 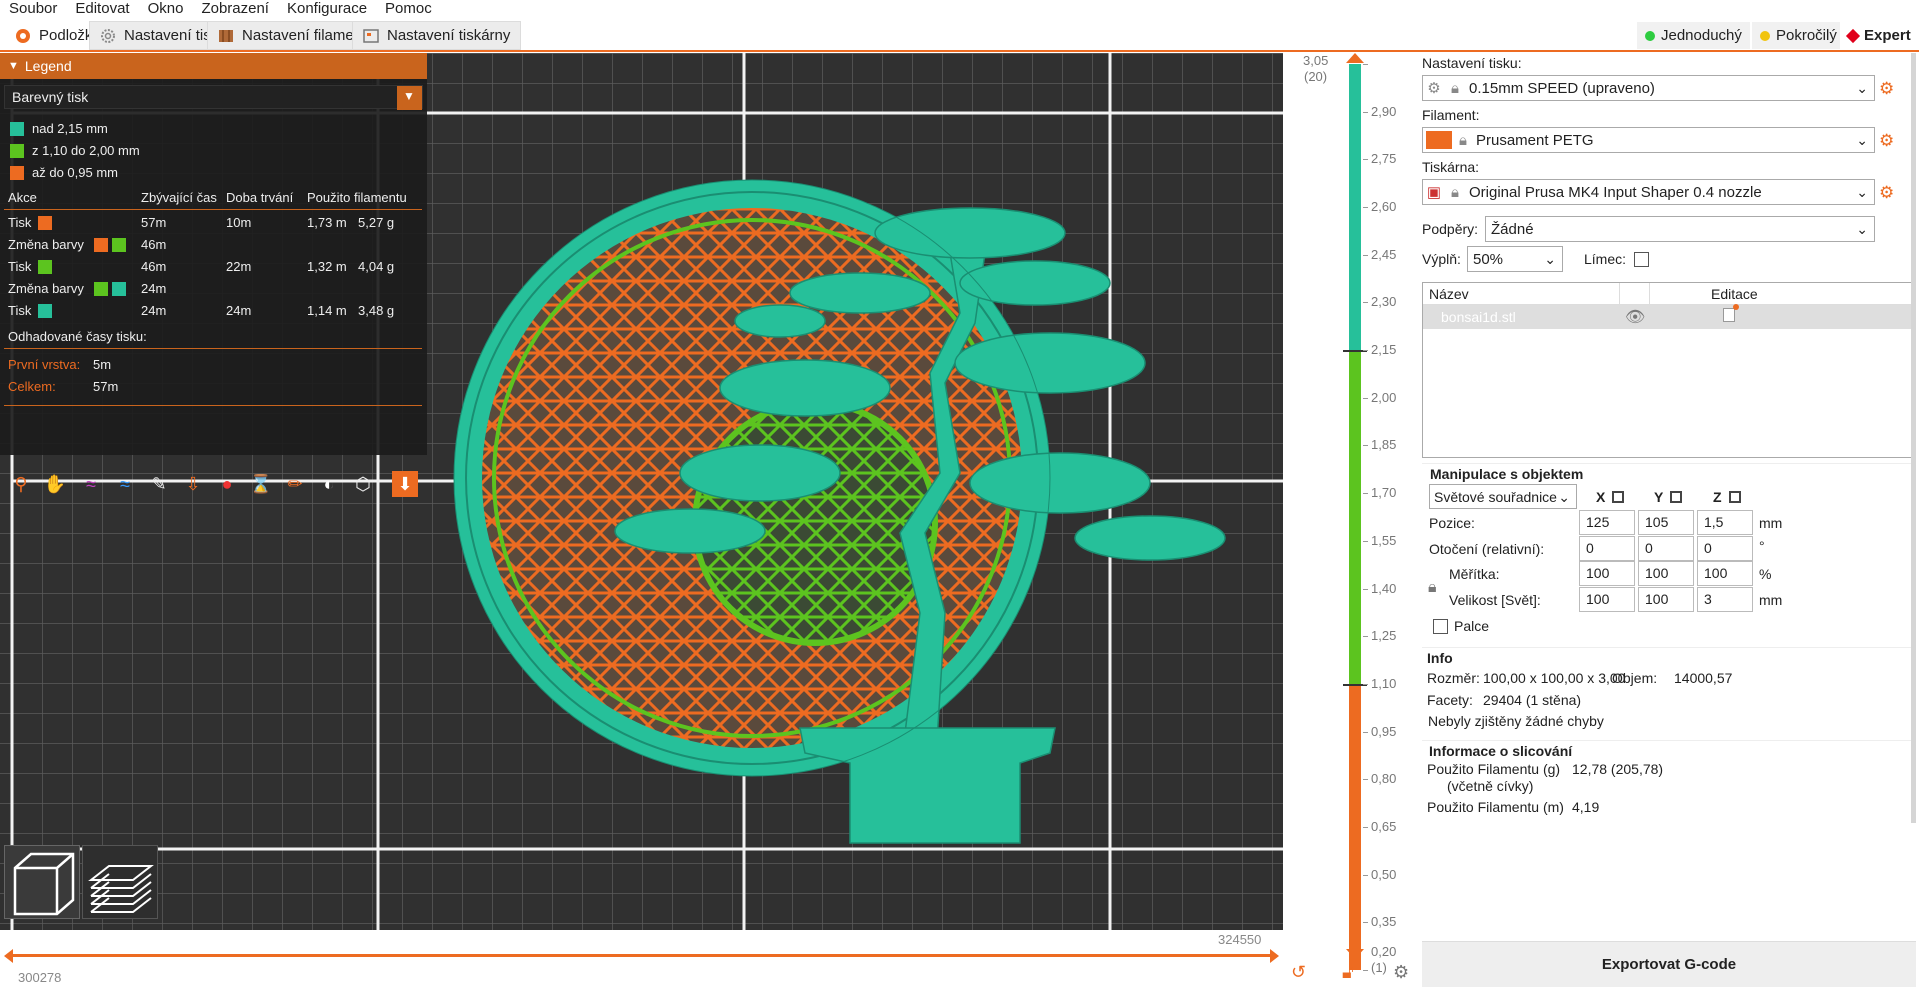 I want to click on sidebar-scrollbar, so click(x=1913, y=438).